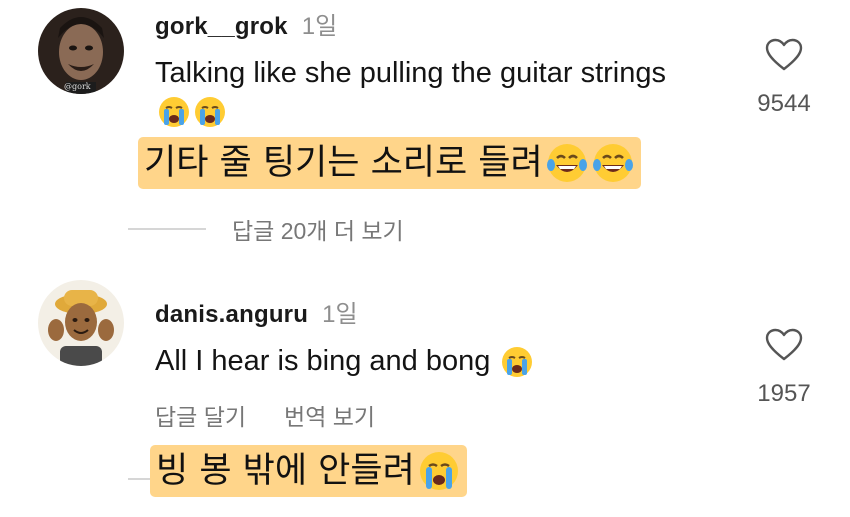 The width and height of the screenshot is (850, 517). What do you see at coordinates (784, 393) in the screenshot?
I see `like-count: 1957` at bounding box center [784, 393].